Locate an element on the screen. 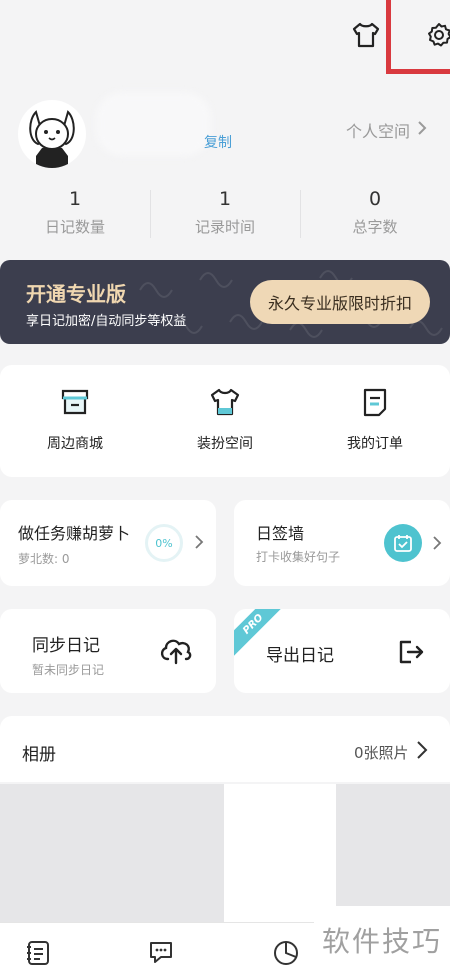  sign-wall-card: 日签墙 打卡收集好句子 is located at coordinates (342, 543).